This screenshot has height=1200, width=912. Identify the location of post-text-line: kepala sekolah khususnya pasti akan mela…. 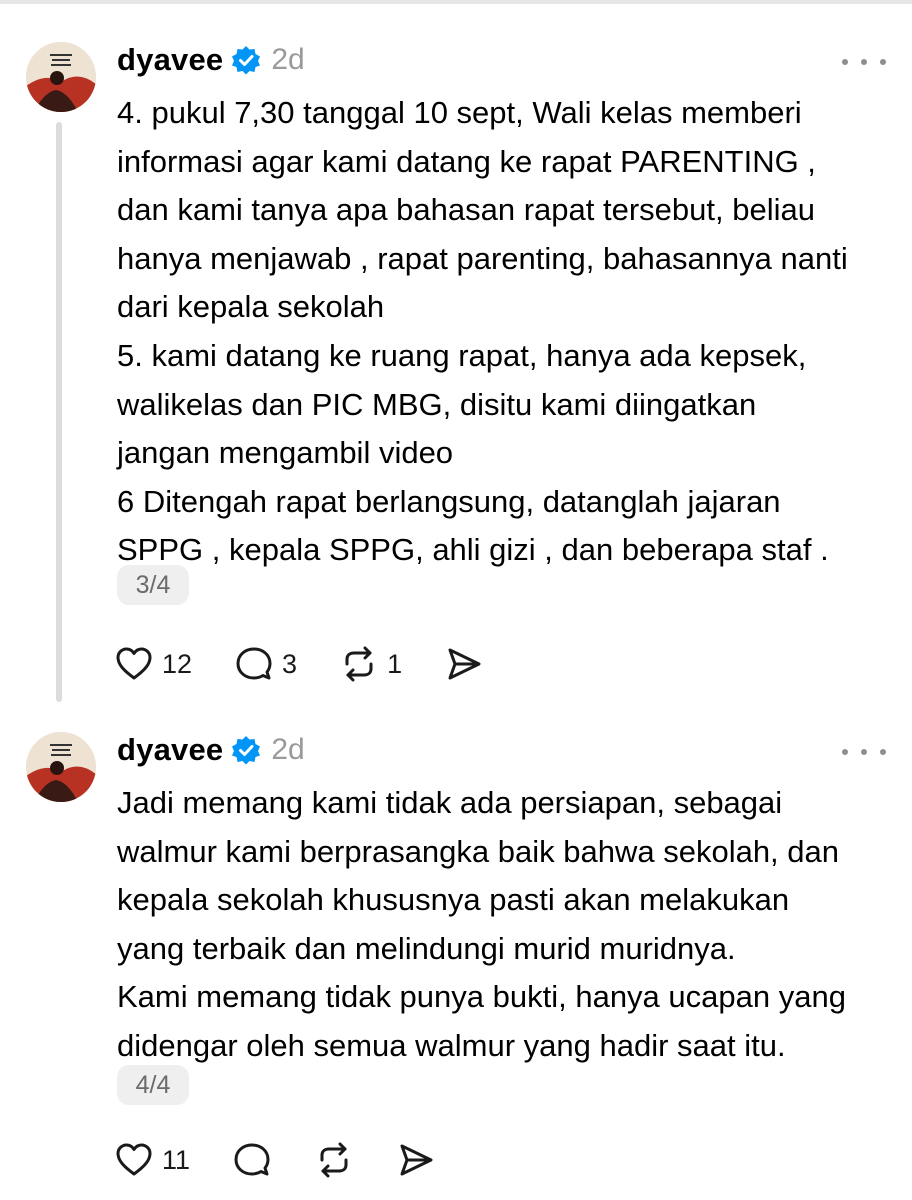
(453, 900).